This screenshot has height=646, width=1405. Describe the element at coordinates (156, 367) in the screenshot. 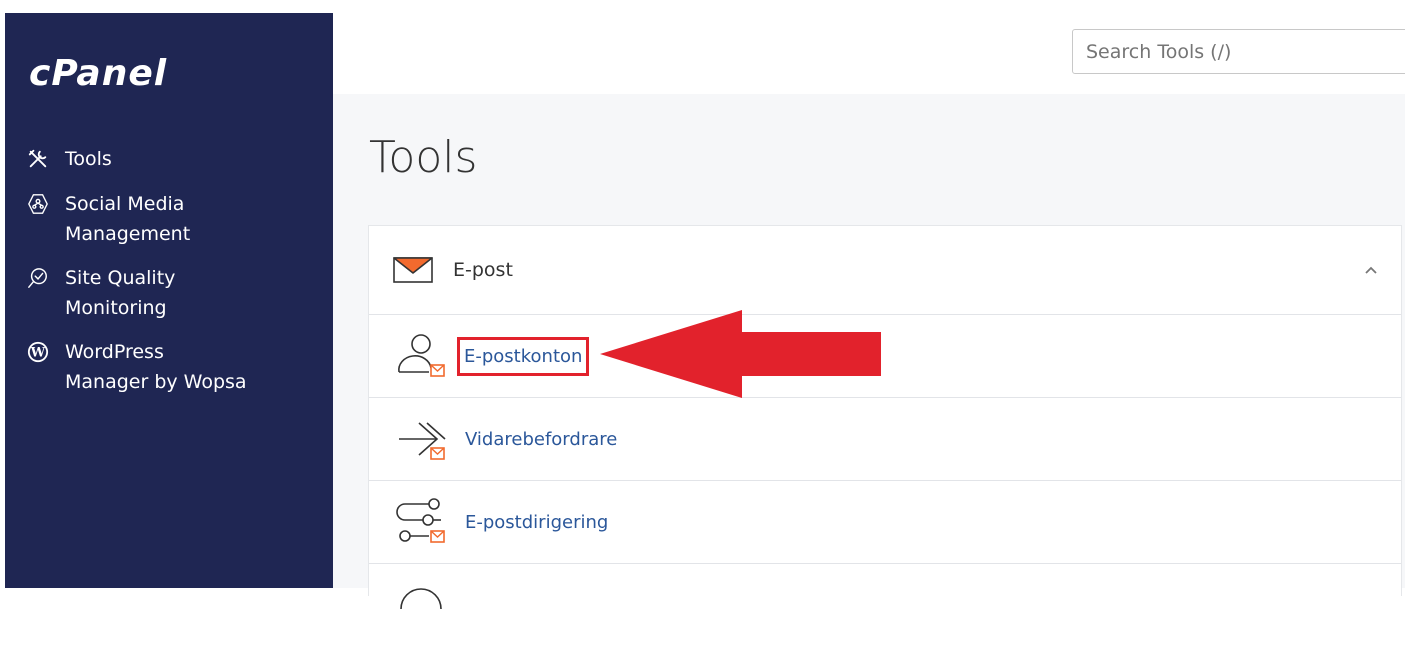

I see `sidebar-item-label: WordPress Manager by Wopsa` at that location.